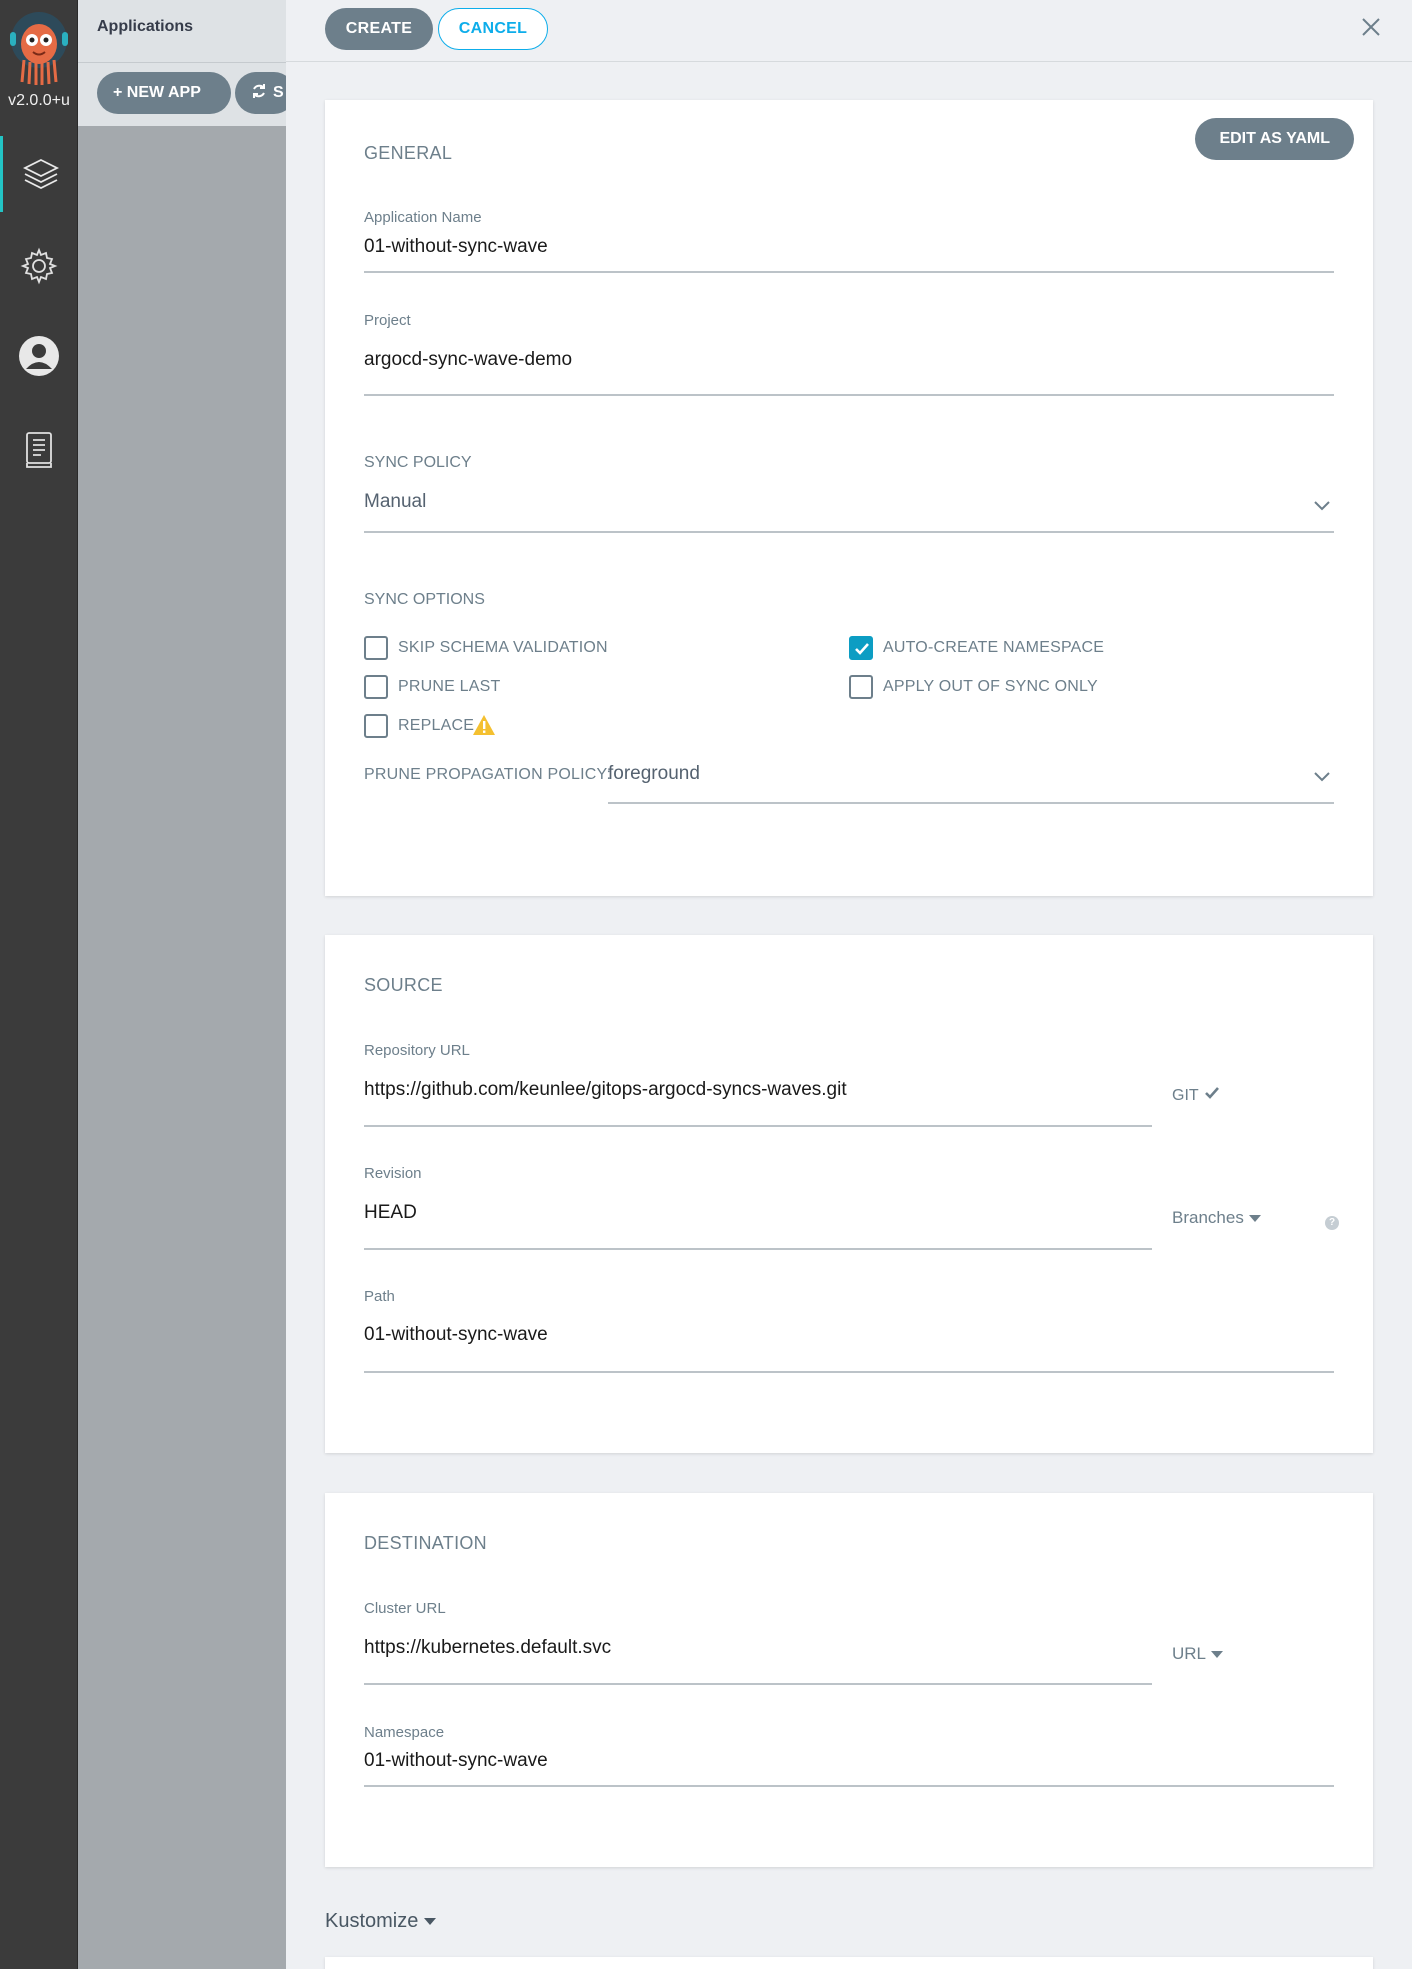 The image size is (1412, 1969). I want to click on general-title: GENERAL, so click(408, 153).